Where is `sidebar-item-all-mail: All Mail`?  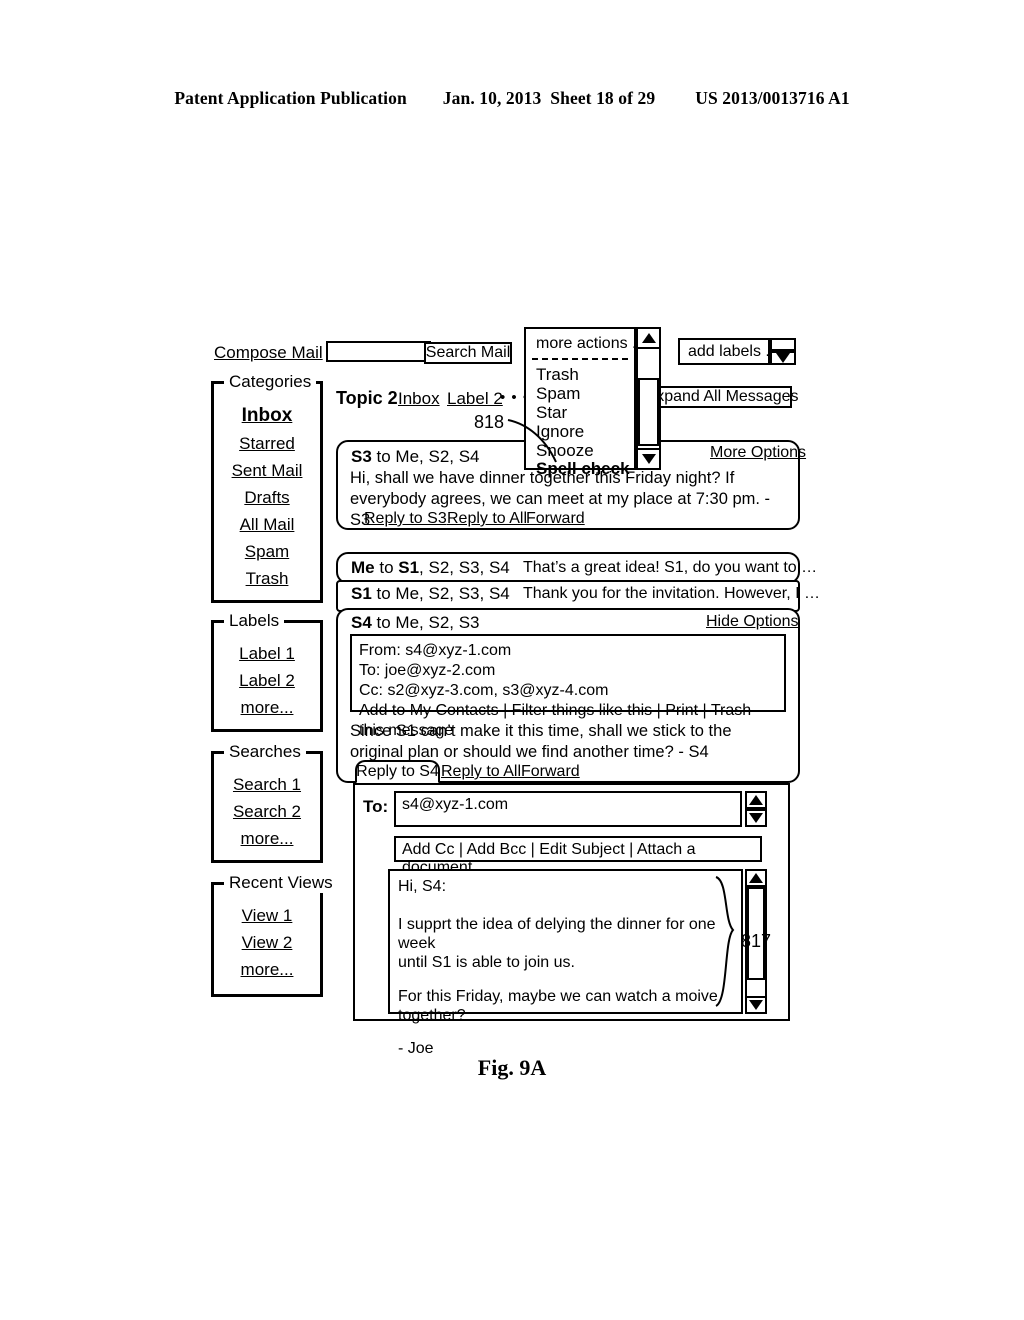
sidebar-item-all-mail: All Mail is located at coordinates (267, 525).